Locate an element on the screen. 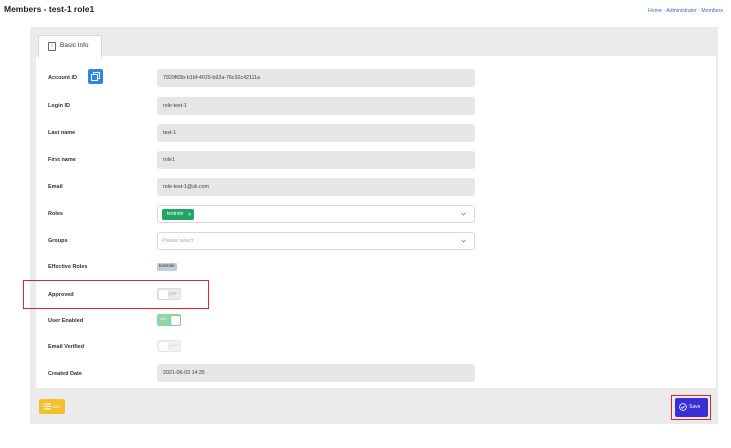 The image size is (731, 448). copy-icon is located at coordinates (95, 76).